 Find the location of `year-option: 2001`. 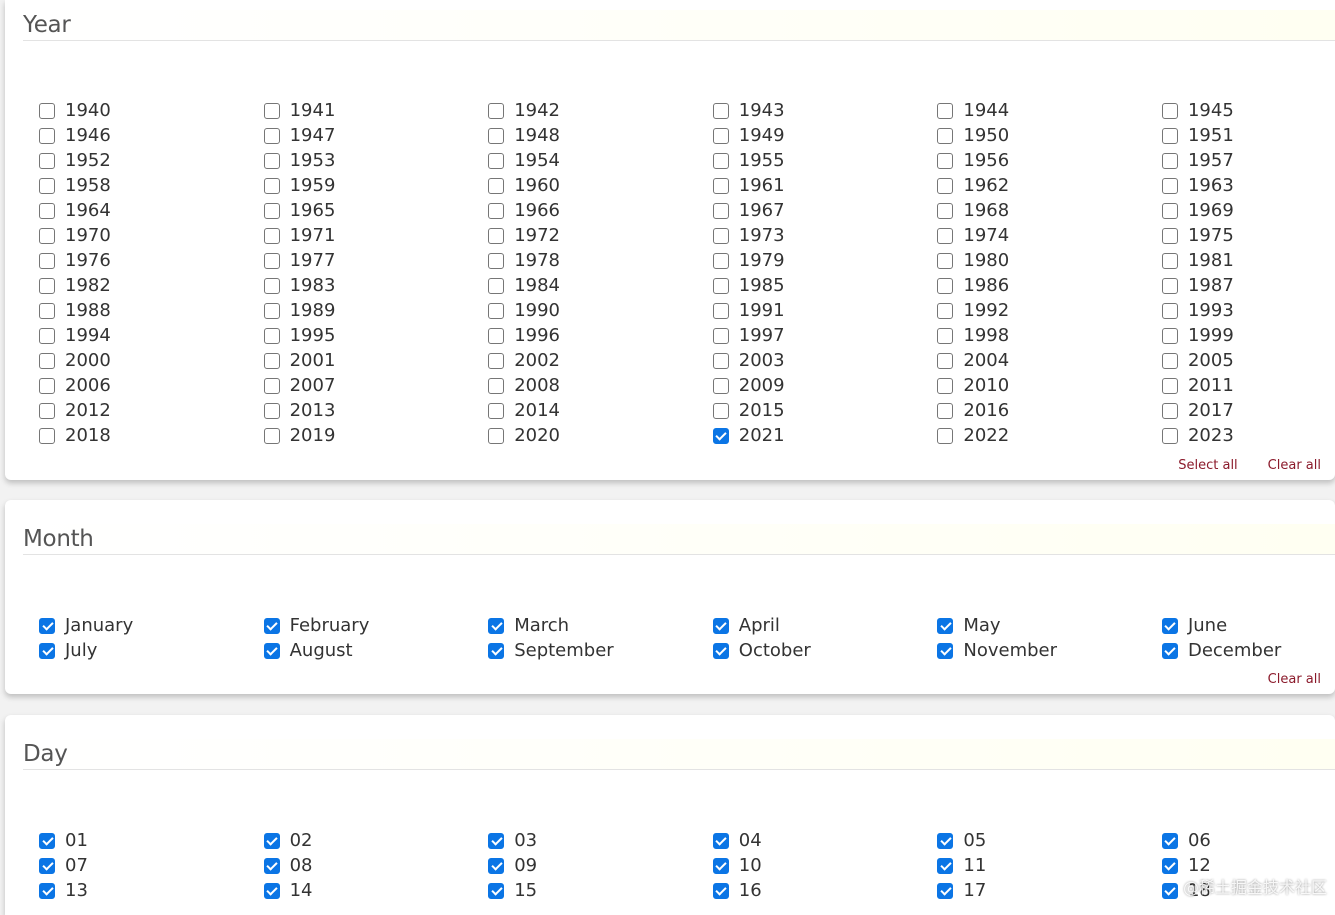

year-option: 2001 is located at coordinates (376, 360).